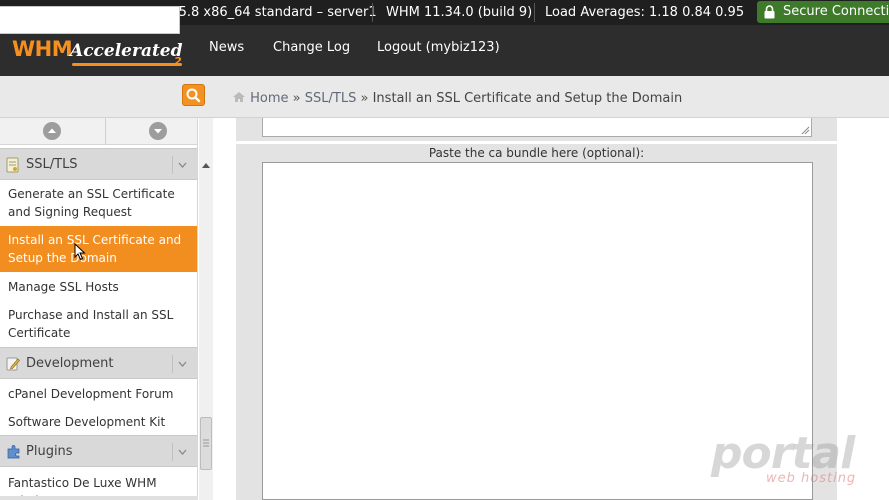 This screenshot has height=500, width=889. What do you see at coordinates (438, 47) in the screenshot?
I see `nav-logout: Logout (mybiz123)` at bounding box center [438, 47].